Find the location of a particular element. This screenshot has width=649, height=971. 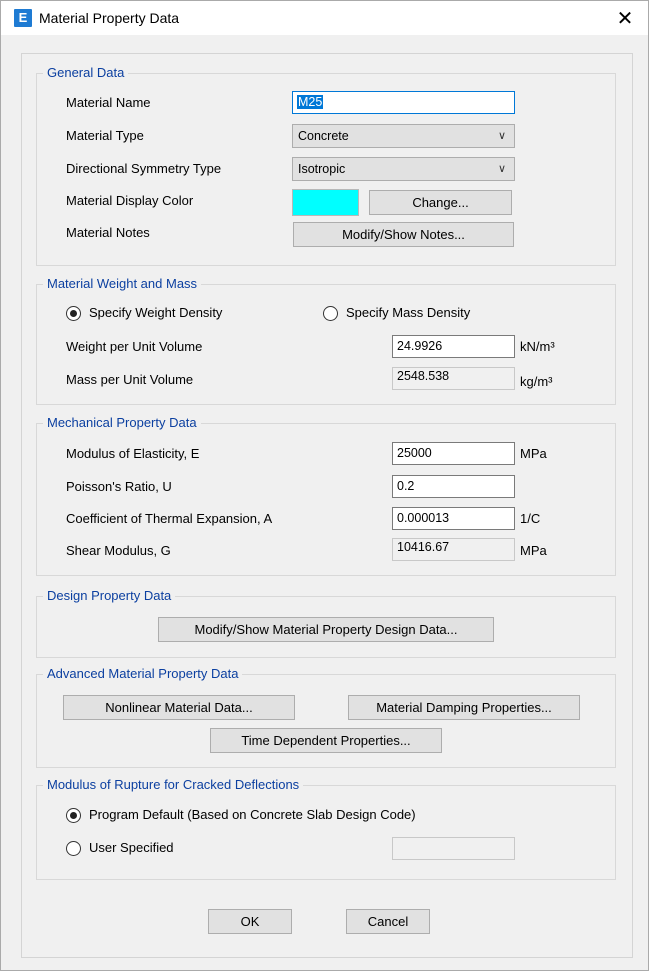

modulus-elasticity-label: Modulus of Elasticity, E is located at coordinates (133, 453).